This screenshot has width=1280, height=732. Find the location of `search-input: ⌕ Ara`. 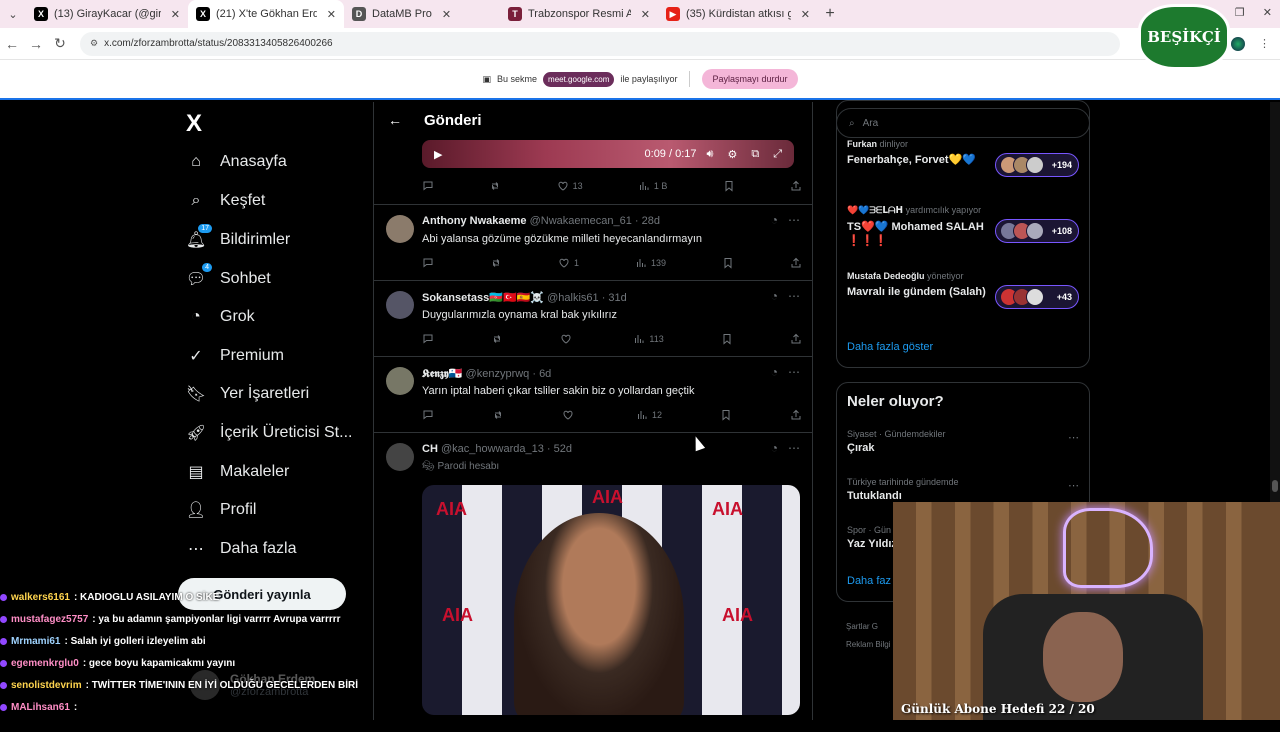

search-input: ⌕ Ara is located at coordinates (963, 123).